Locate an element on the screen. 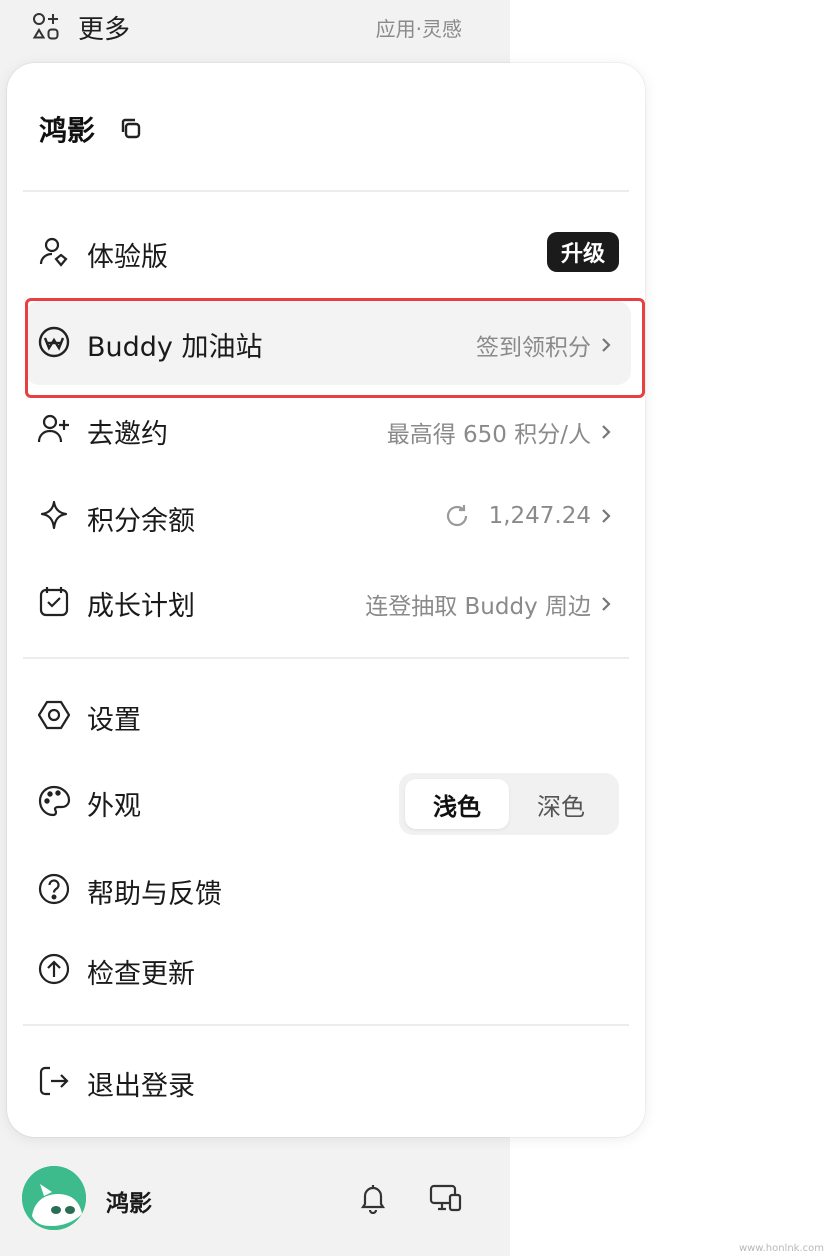 This screenshot has width=830, height=1256. sparkle-icon is located at coordinates (54, 515).